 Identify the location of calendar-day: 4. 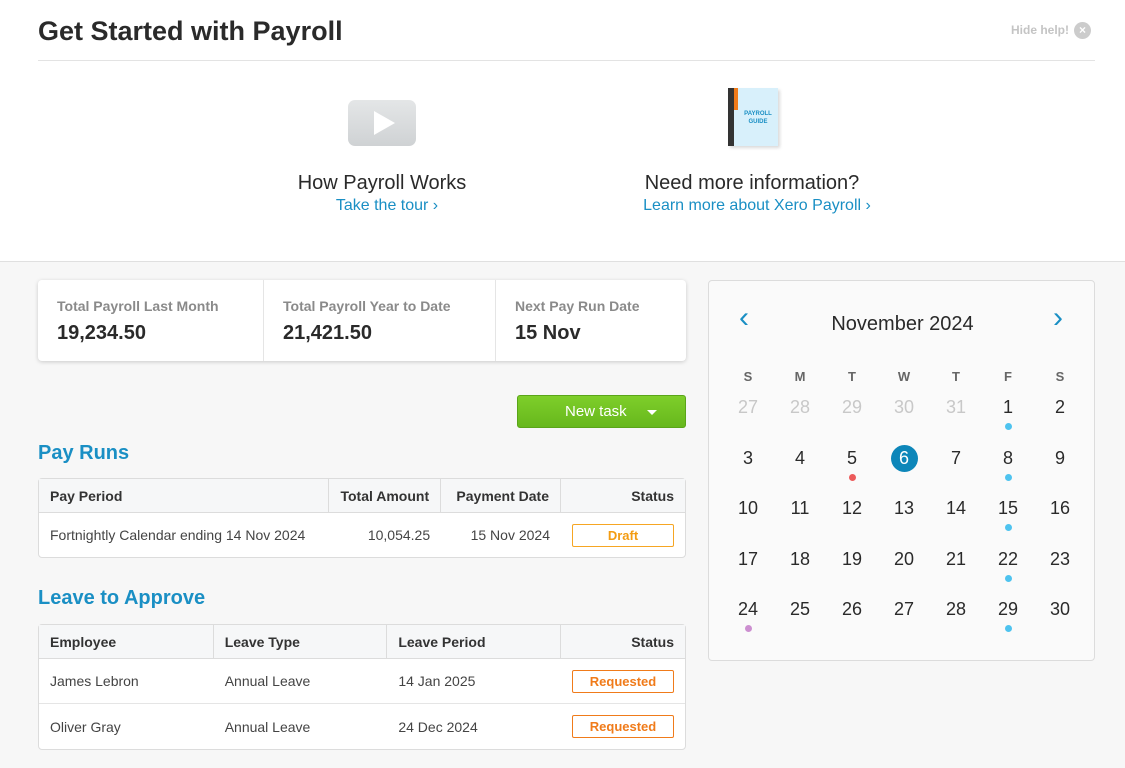
(800, 458).